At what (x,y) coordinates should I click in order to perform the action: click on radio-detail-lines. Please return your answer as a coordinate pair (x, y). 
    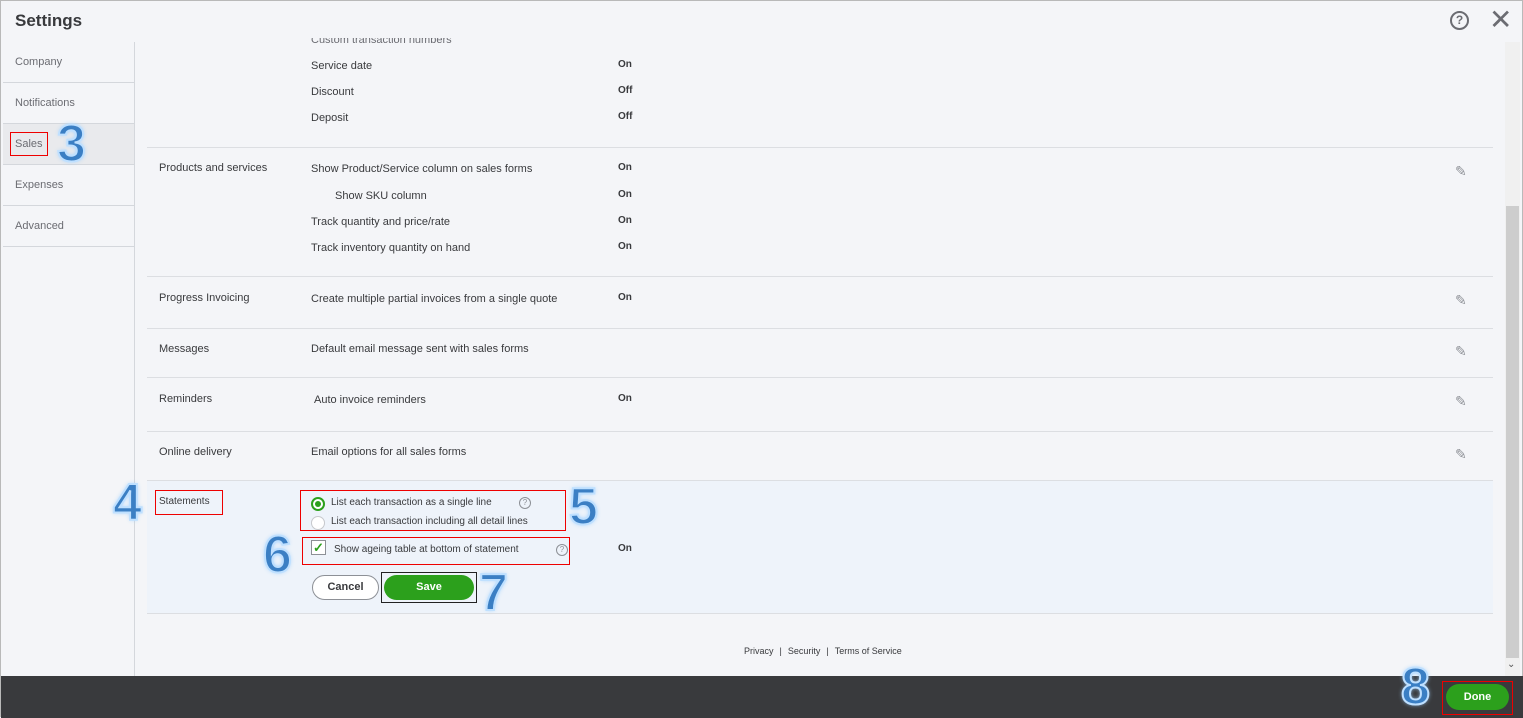
    Looking at the image, I should click on (318, 523).